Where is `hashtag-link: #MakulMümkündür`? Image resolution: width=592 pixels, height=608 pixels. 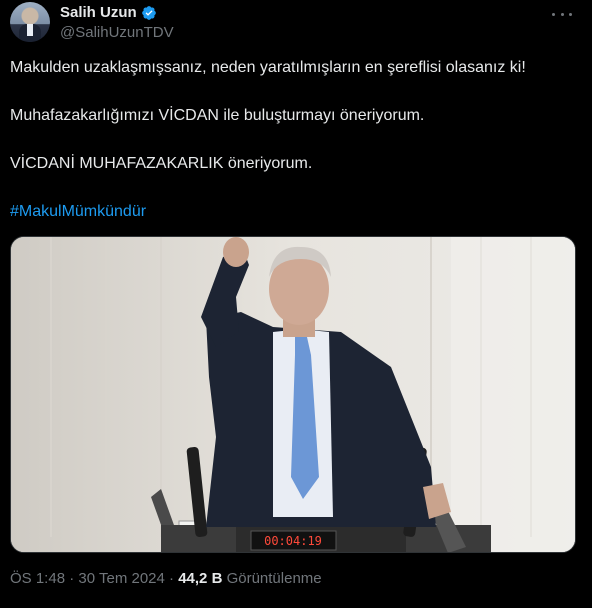 hashtag-link: #MakulMümkündür is located at coordinates (78, 211).